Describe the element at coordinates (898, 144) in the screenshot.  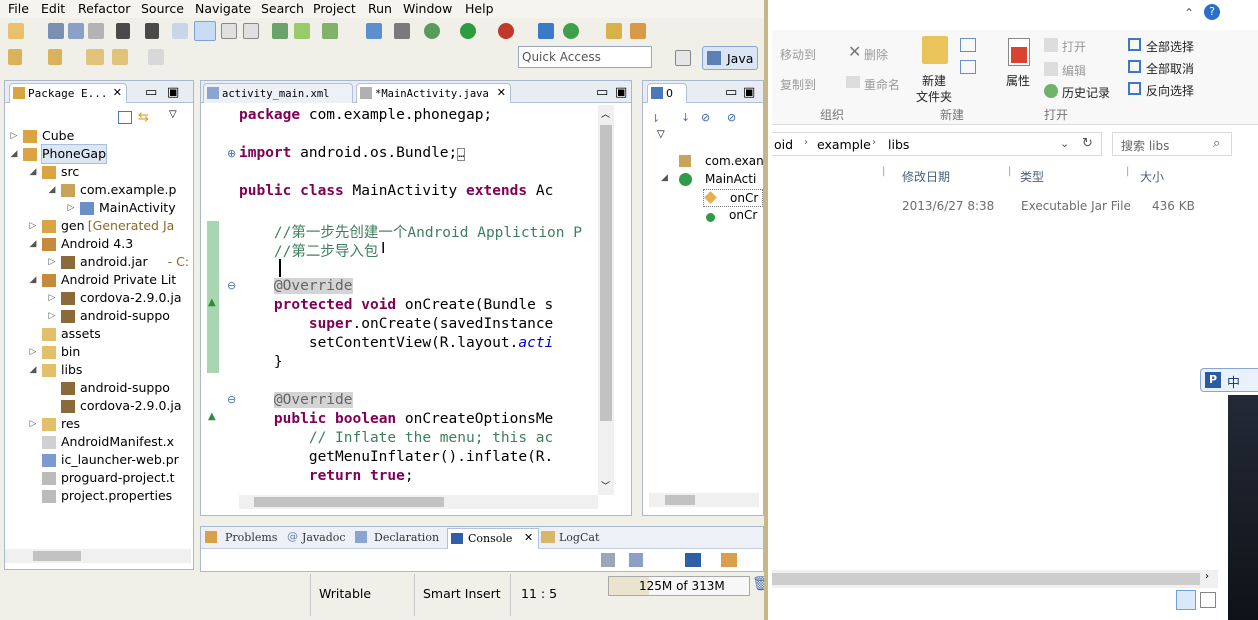
I see `breadcrumb-libs: libs` at that location.